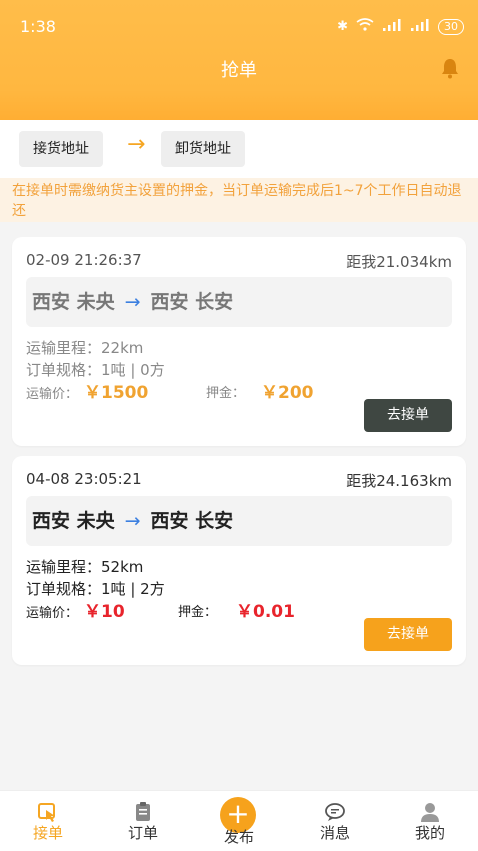 The image size is (478, 851). Describe the element at coordinates (265, 612) in the screenshot. I see `deposit-value: ￥0.01` at that location.